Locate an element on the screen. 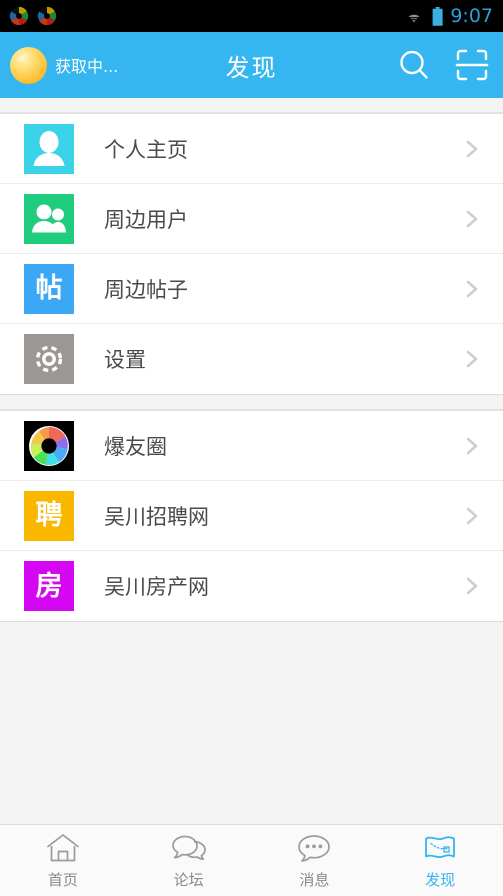 This screenshot has width=503, height=896. home-icon is located at coordinates (63, 848).